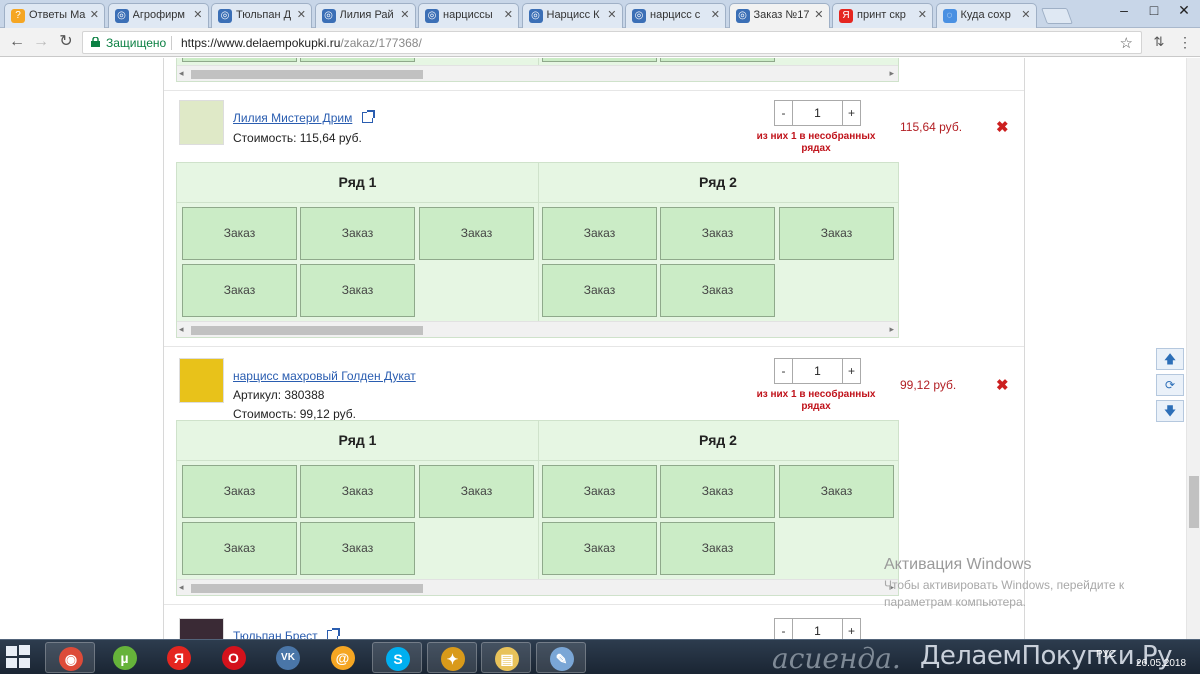 This screenshot has width=1200, height=675. What do you see at coordinates (234, 657) in the screenshot?
I see `taskbar-opera-icon: O` at bounding box center [234, 657].